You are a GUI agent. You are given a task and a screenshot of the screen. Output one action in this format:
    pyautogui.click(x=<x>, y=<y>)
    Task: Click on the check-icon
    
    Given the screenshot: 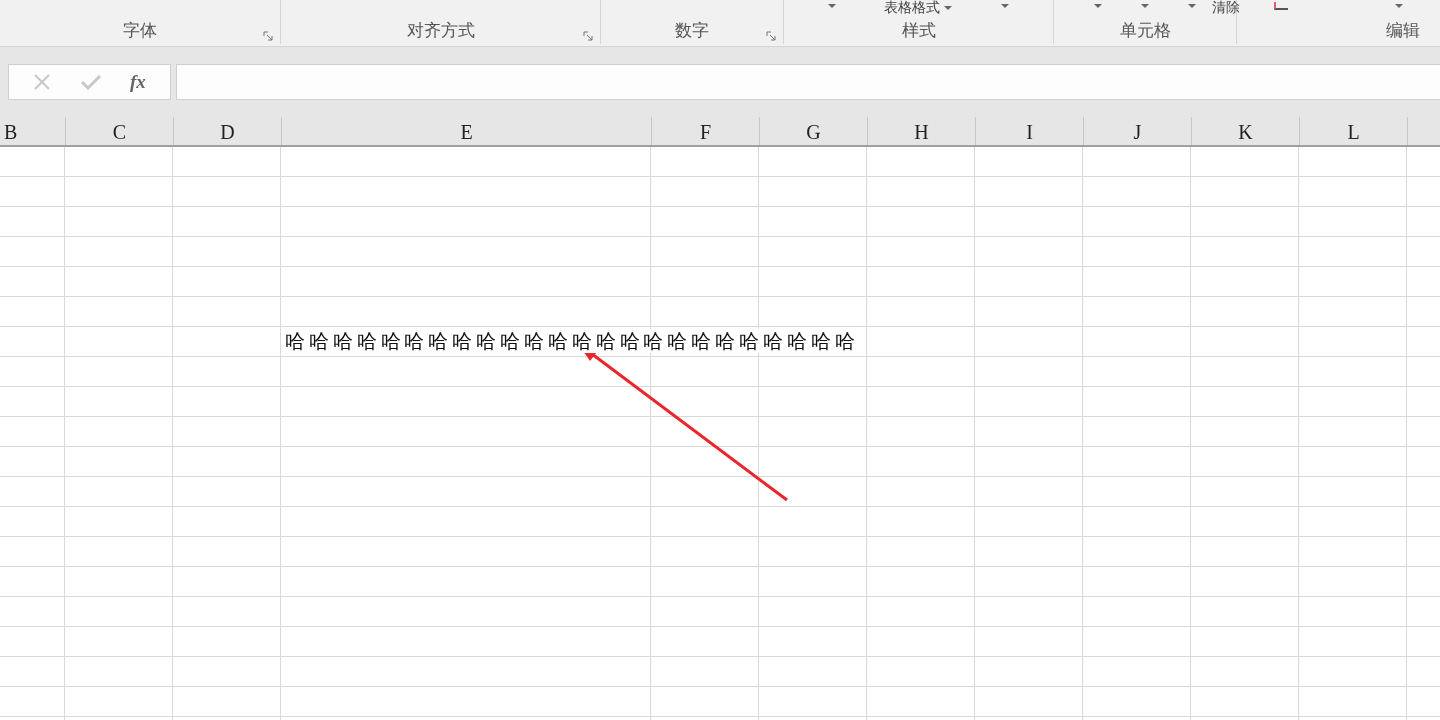 What is the action you would take?
    pyautogui.click(x=90, y=82)
    